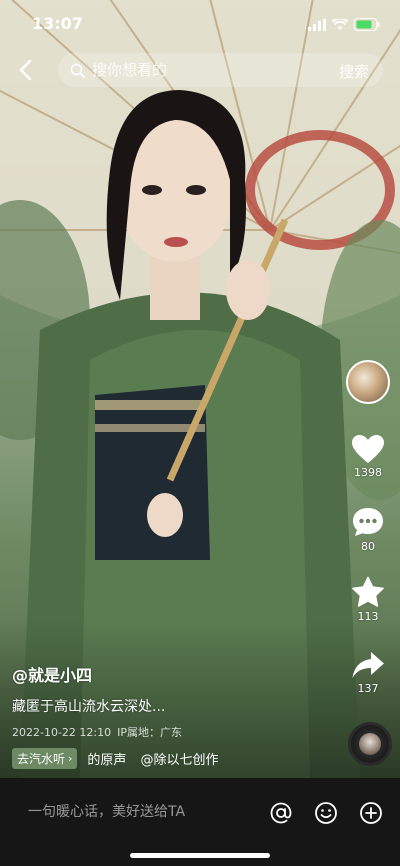 Image resolution: width=400 pixels, height=866 pixels. Describe the element at coordinates (340, 25) in the screenshot. I see `wifi-icon` at that location.